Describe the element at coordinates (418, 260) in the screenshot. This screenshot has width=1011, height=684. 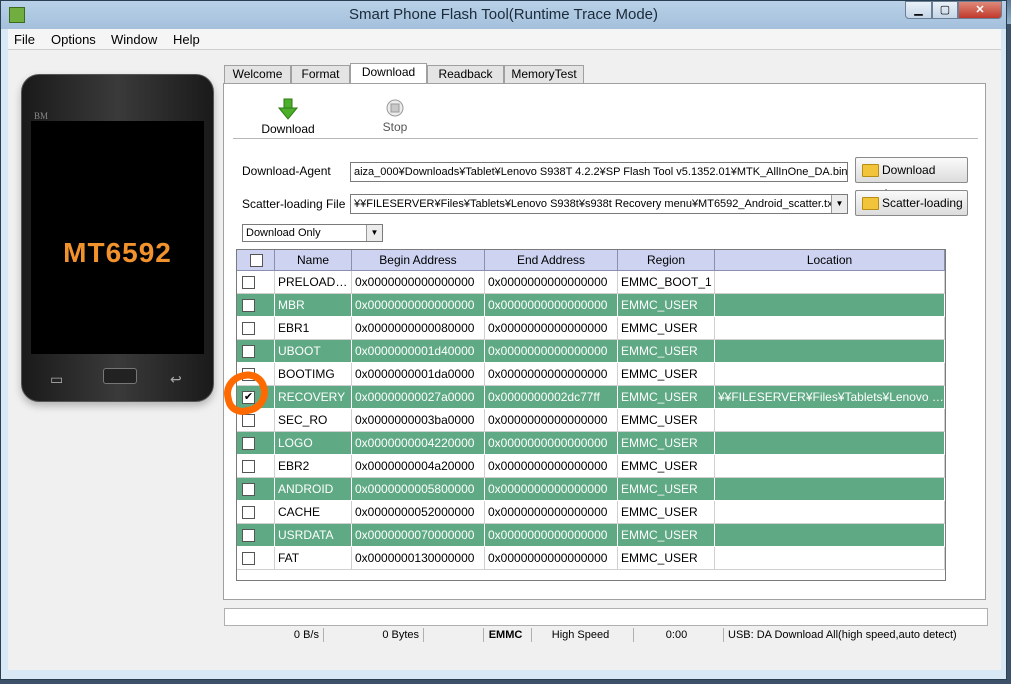
I see `header-begin-address: Begin Address` at that location.